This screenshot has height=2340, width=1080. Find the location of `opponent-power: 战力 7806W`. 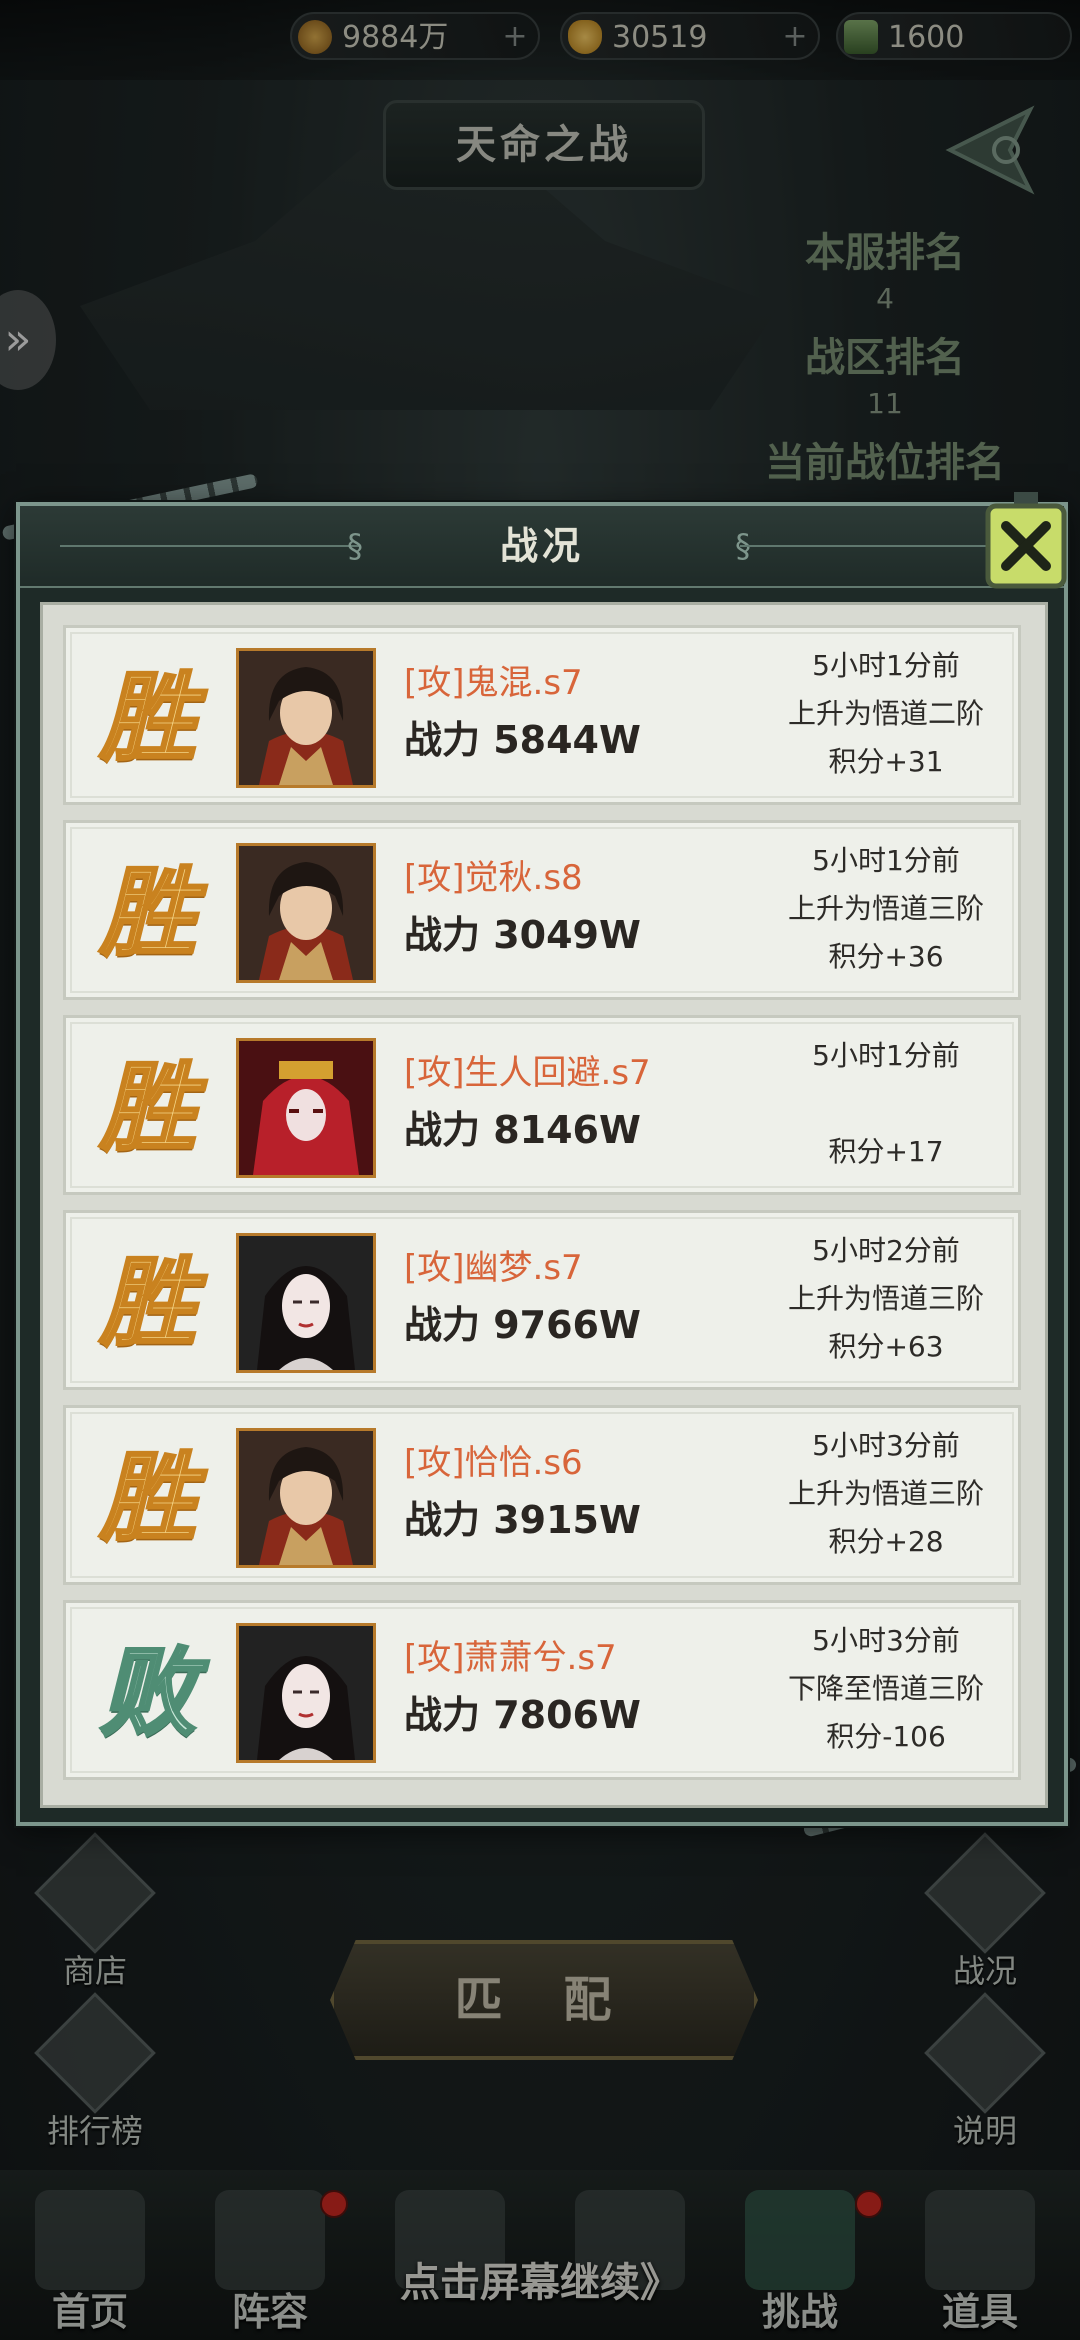

opponent-power: 战力 7806W is located at coordinates (522, 1715).